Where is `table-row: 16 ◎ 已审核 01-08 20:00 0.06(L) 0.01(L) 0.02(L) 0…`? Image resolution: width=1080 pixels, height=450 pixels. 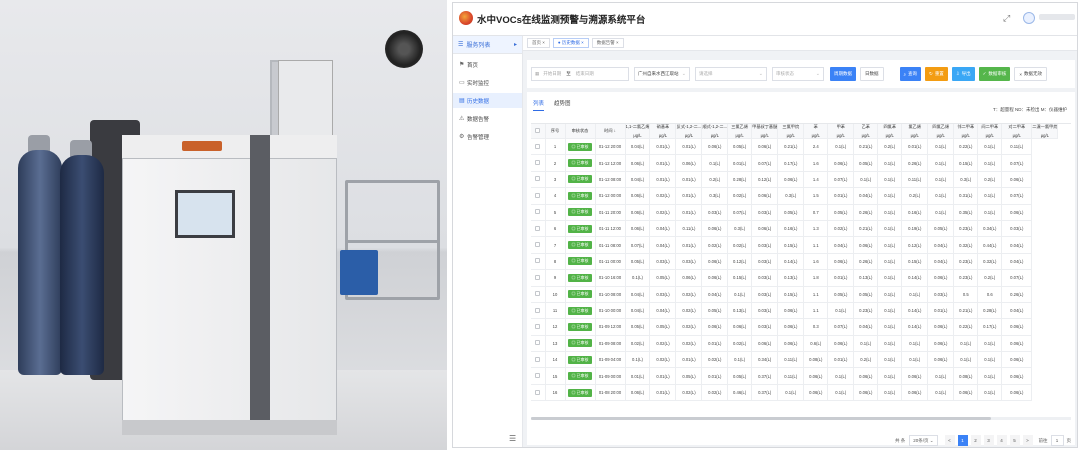 table-row: 16 ◎ 已审核 01-08 20:00 0.06(L) 0.01(L) 0.02(L) 0… is located at coordinates (794, 393).